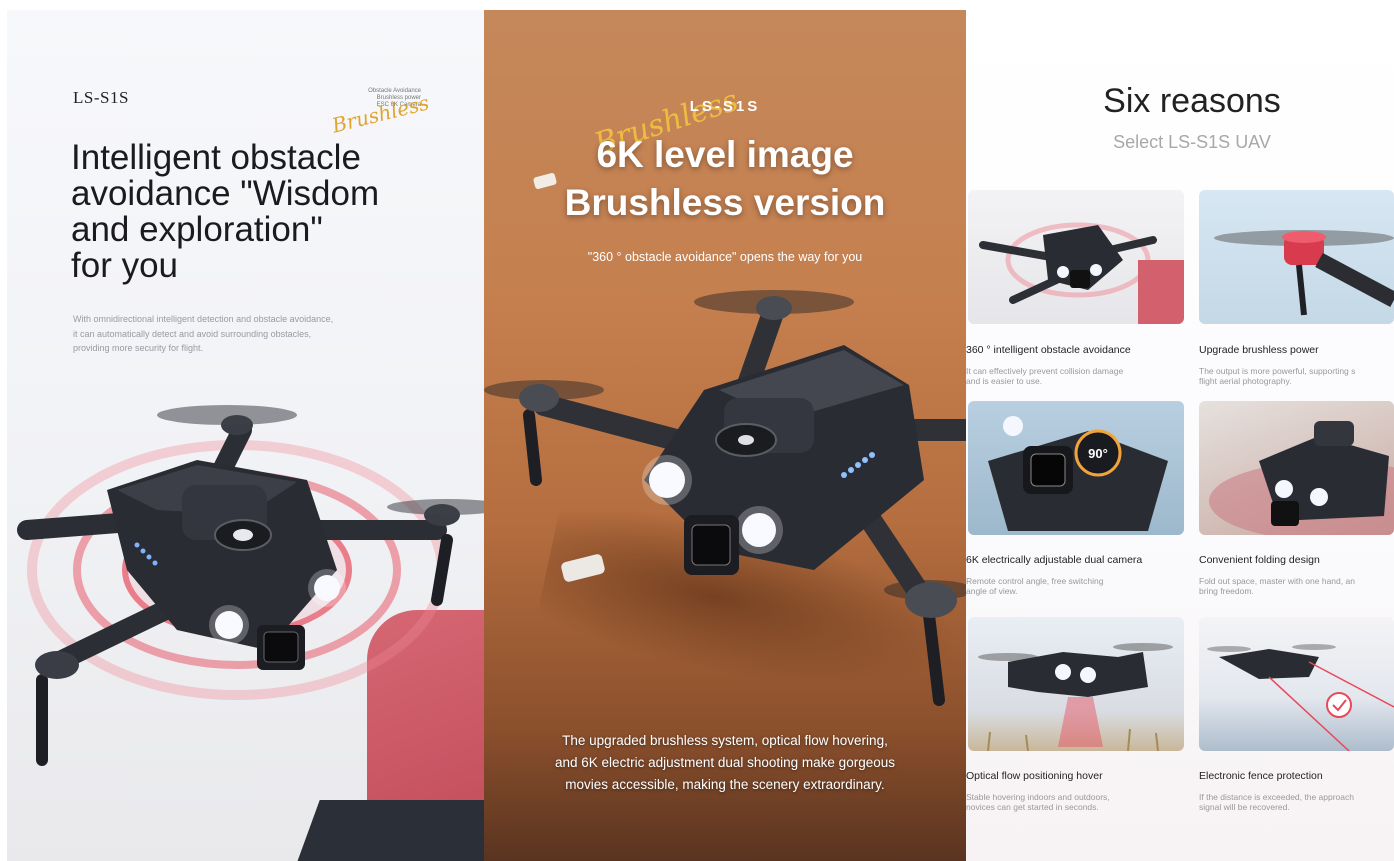 This screenshot has height=861, width=1394. Describe the element at coordinates (1226, 591) in the screenshot. I see `feature-desc: bring freedom.` at that location.